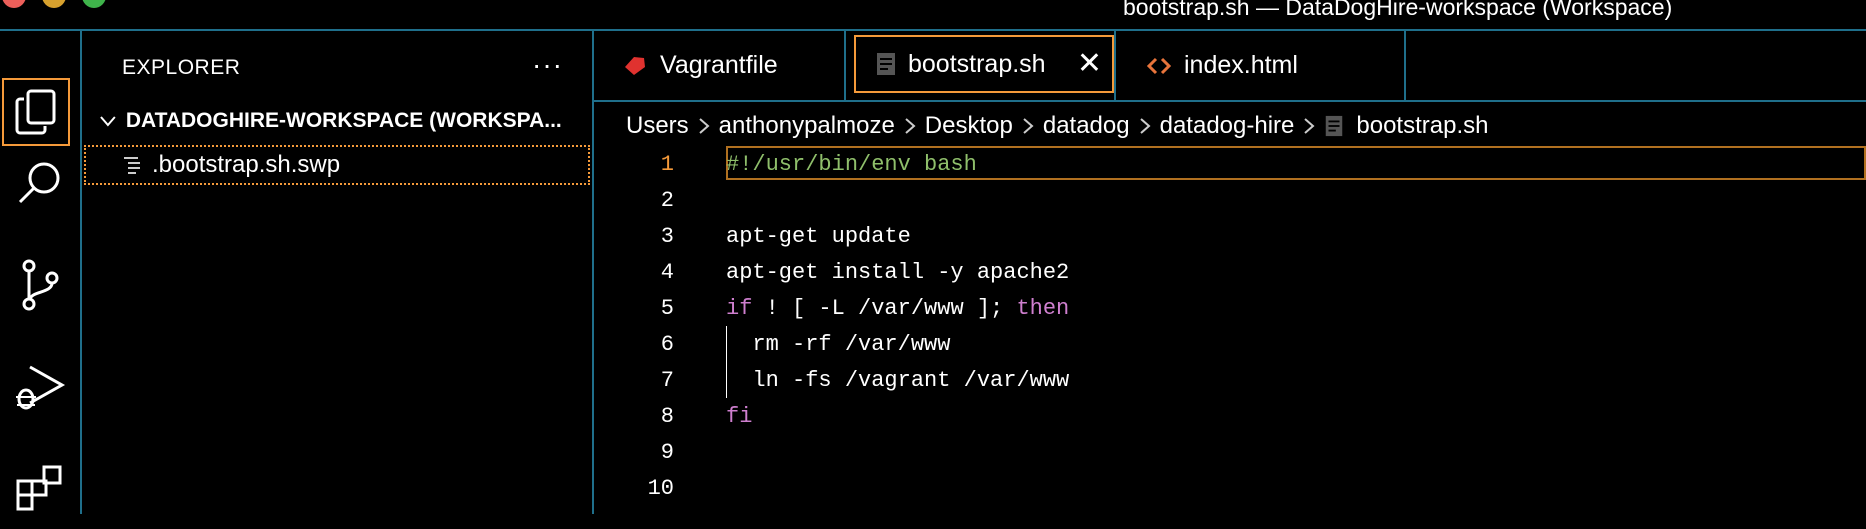  I want to click on code-line: 6 rm -rf /var/www, so click(1230, 344).